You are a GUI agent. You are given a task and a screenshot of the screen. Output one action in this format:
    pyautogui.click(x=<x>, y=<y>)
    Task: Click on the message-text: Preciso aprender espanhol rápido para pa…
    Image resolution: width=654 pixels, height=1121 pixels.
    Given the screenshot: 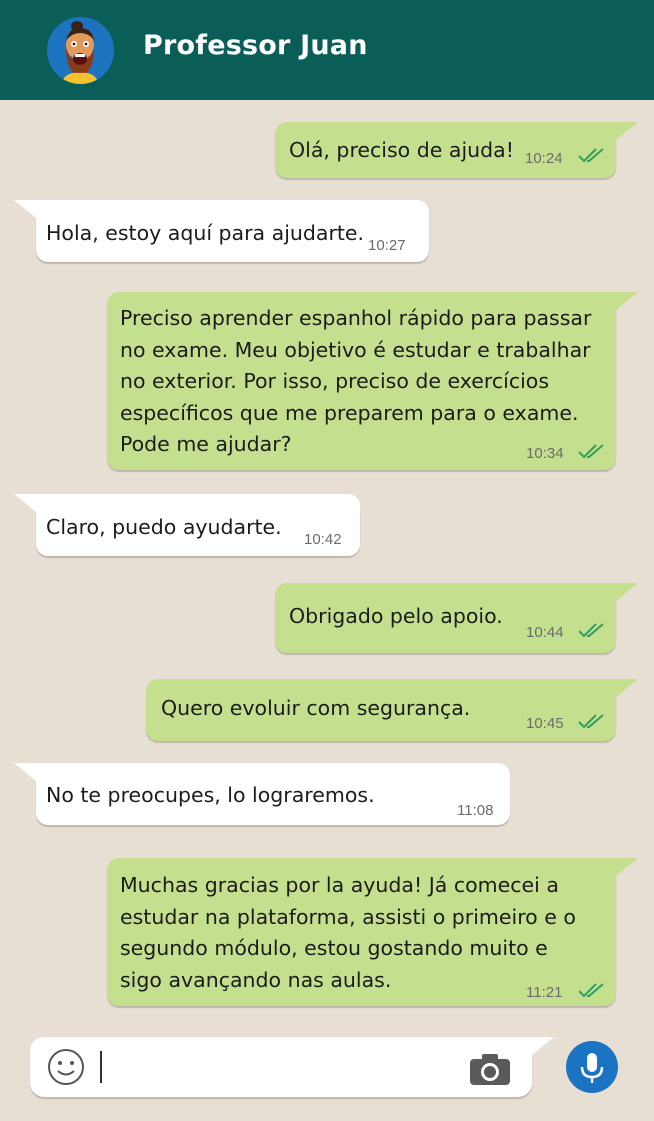 What is the action you would take?
    pyautogui.click(x=356, y=381)
    